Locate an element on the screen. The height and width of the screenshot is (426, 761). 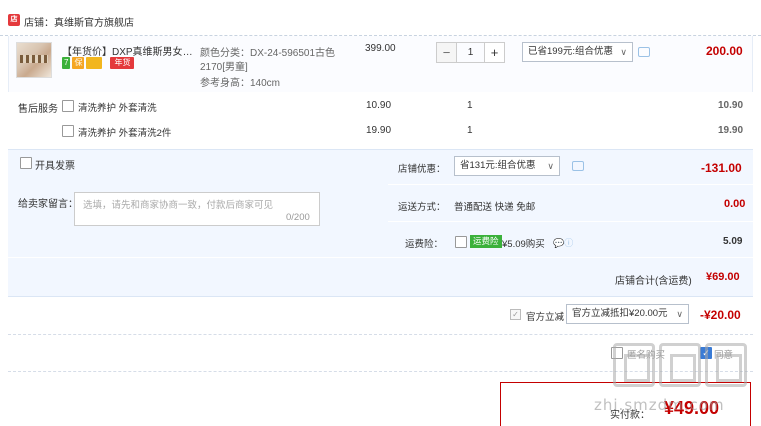
message-placeholder: 选填，请先和商家协商一致，付款后商家可见 is located at coordinates (178, 205).